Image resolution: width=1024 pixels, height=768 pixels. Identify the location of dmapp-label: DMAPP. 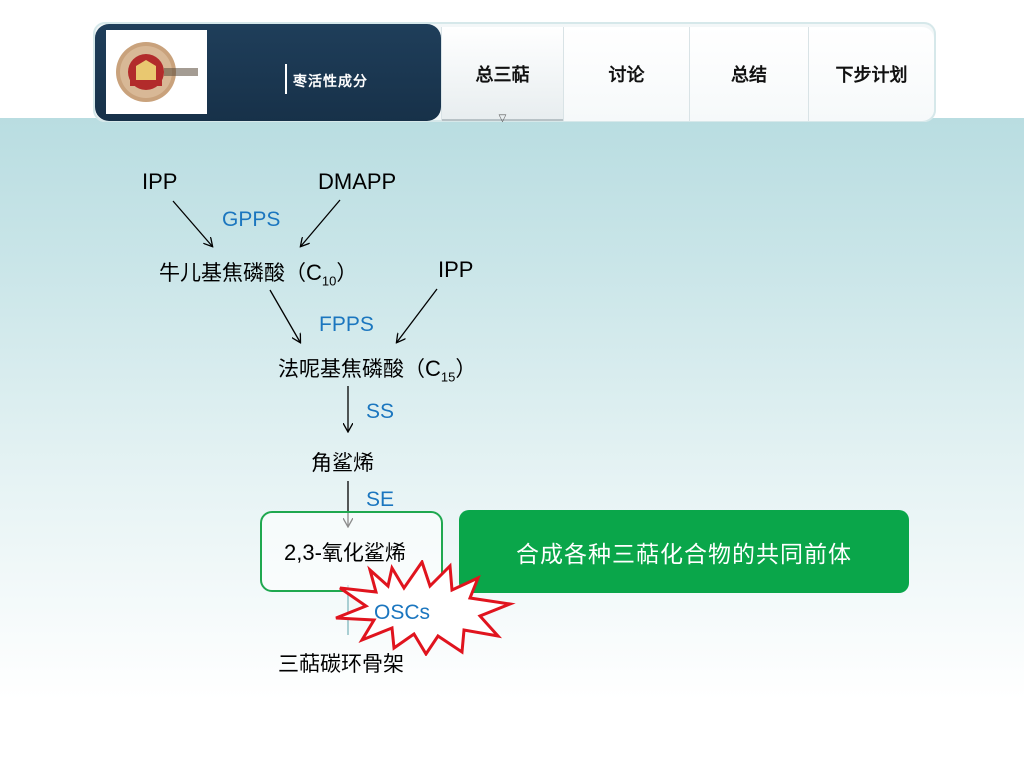
(357, 181).